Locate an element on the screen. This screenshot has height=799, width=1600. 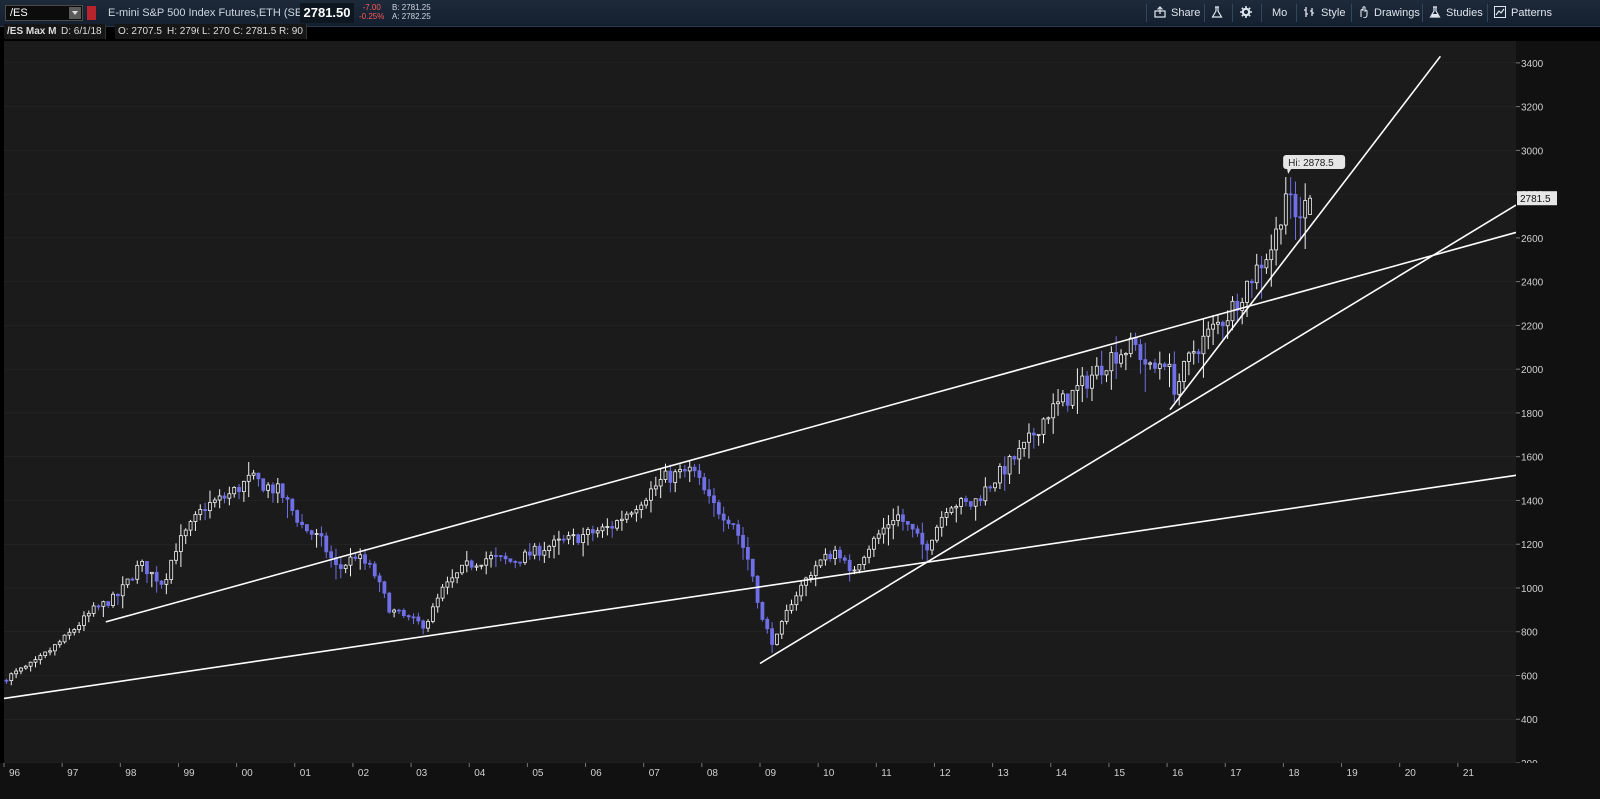
x-tick-label: 03 is located at coordinates (422, 773).